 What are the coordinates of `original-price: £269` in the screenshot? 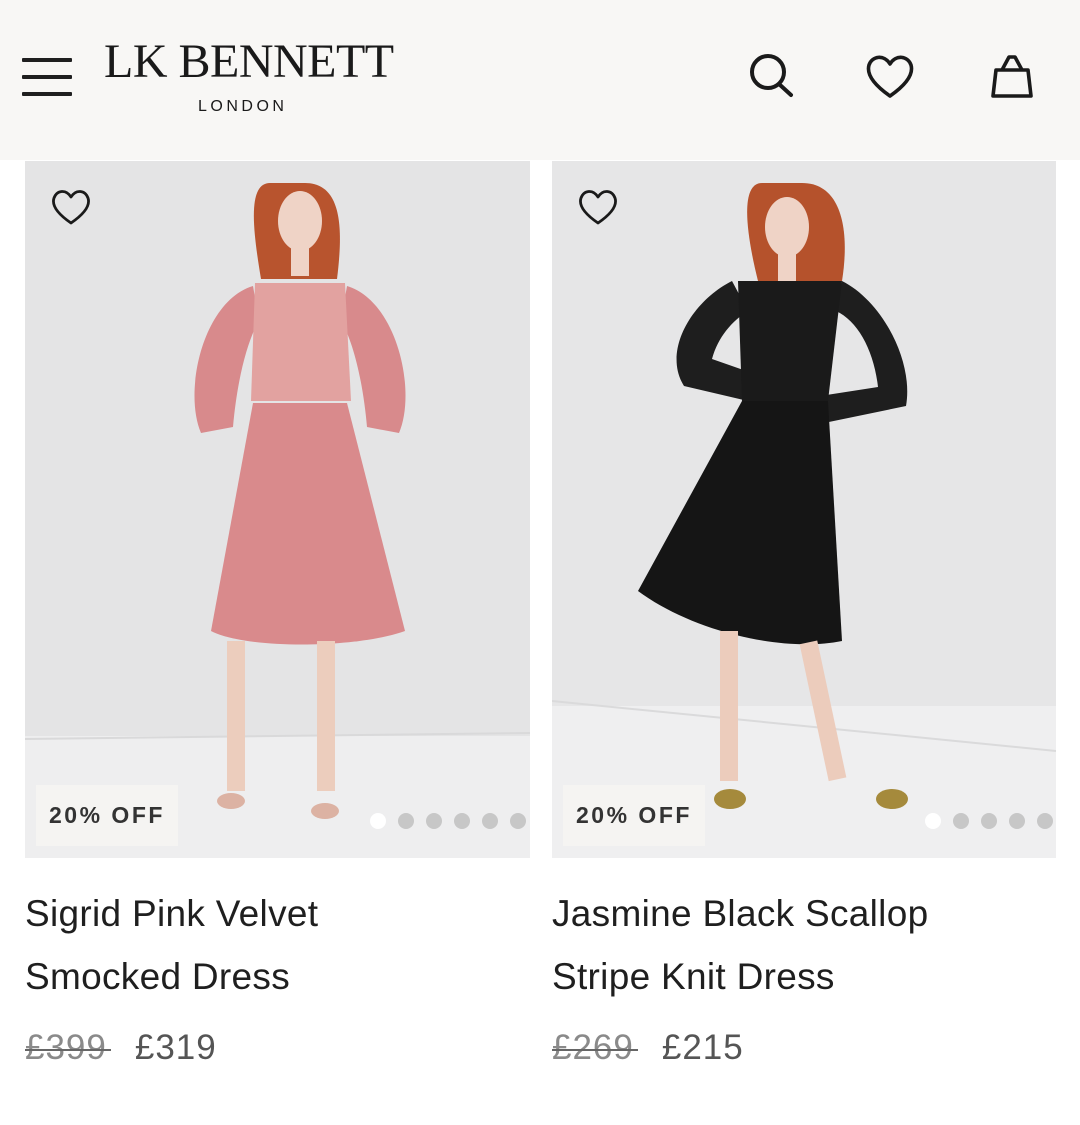 It's located at (595, 1047).